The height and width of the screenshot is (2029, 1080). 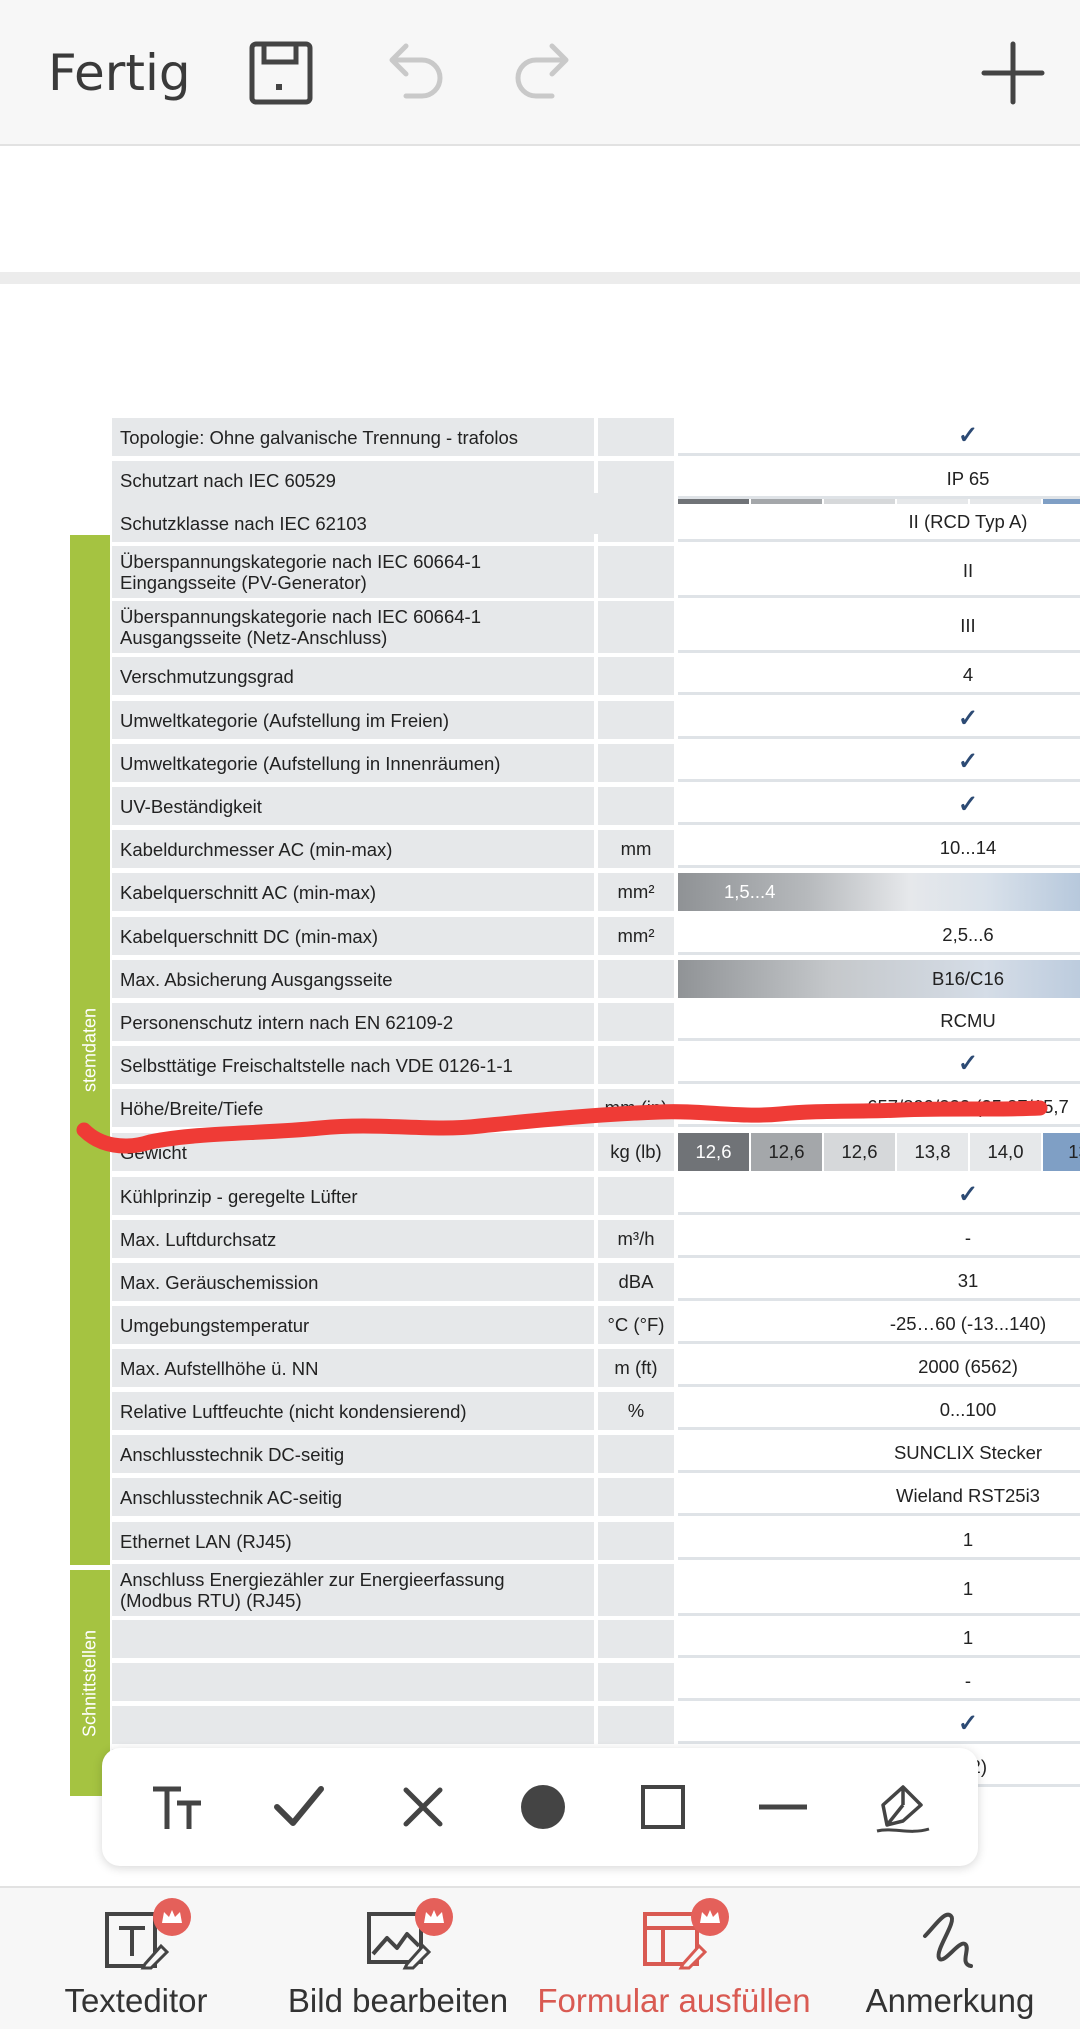 I want to click on value-text: 0...100, so click(x=968, y=1409).